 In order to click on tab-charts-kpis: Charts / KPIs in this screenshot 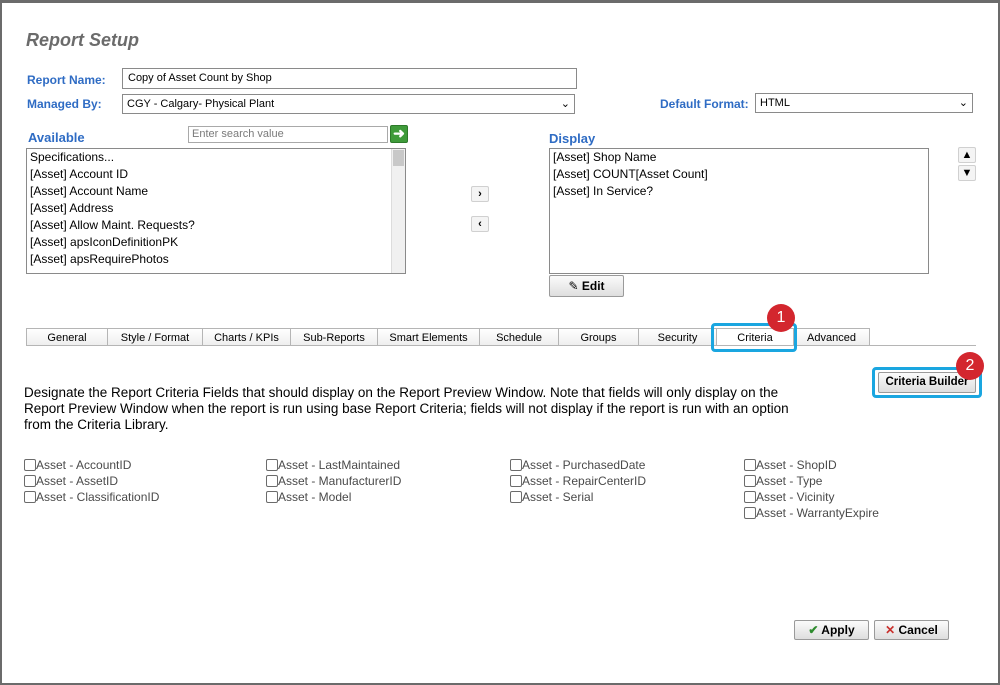, I will do `click(246, 337)`.